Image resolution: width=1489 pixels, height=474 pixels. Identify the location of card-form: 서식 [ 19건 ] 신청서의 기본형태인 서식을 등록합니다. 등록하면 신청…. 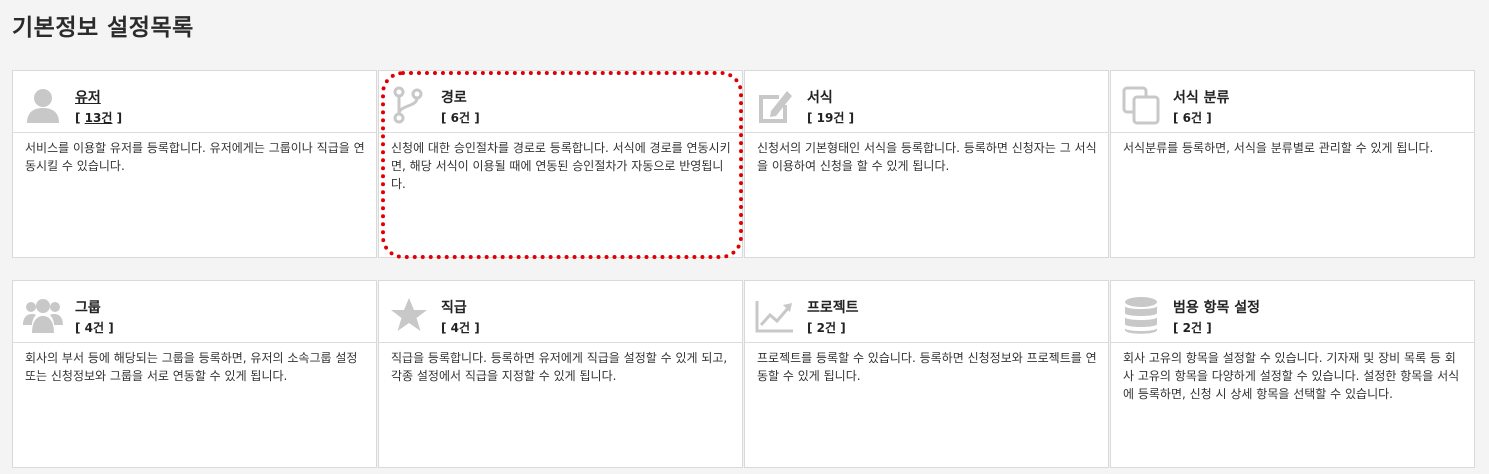
(926, 164).